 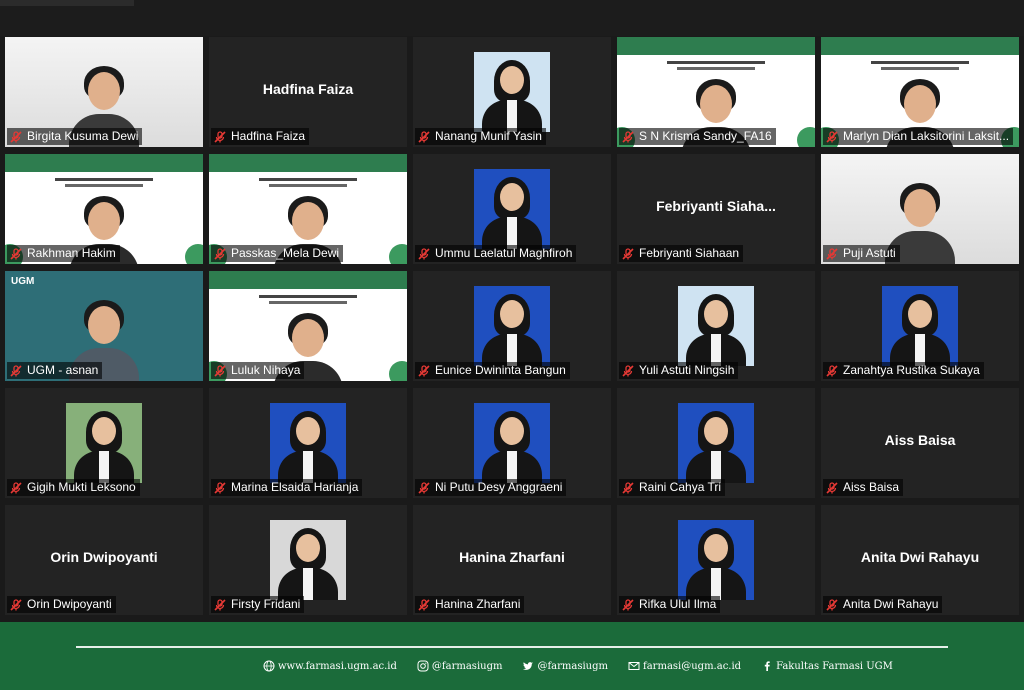 What do you see at coordinates (308, 326) in the screenshot?
I see `participant-tile: Luluk Nihaya` at bounding box center [308, 326].